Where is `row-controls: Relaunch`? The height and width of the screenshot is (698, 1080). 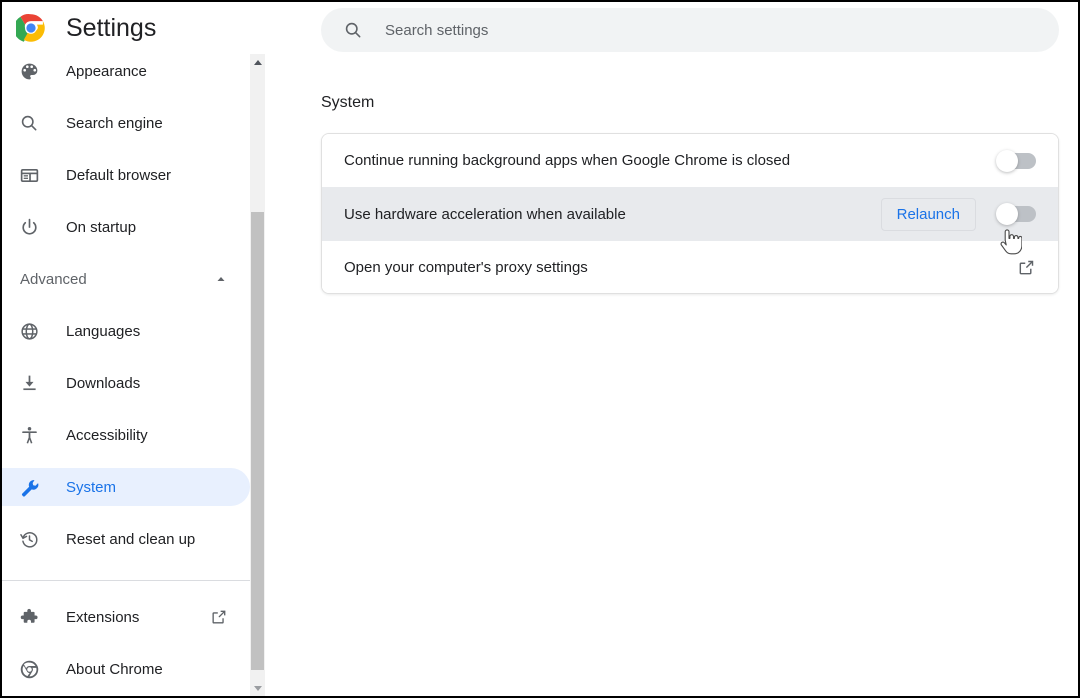 row-controls: Relaunch is located at coordinates (958, 214).